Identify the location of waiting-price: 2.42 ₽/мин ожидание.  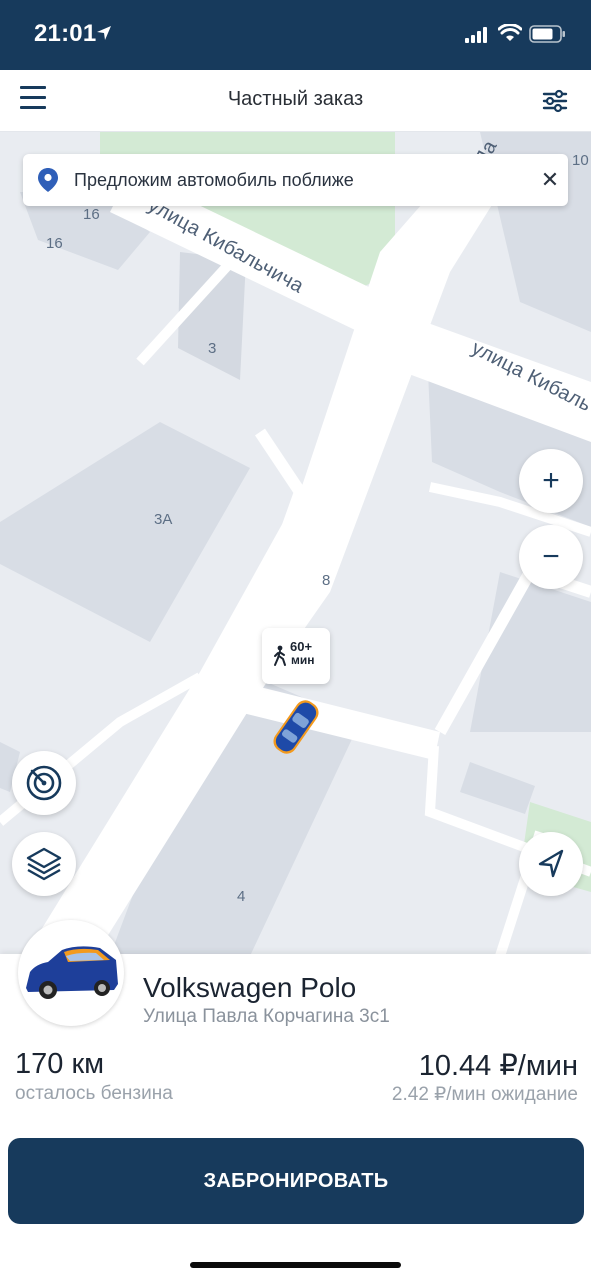
(484, 1094).